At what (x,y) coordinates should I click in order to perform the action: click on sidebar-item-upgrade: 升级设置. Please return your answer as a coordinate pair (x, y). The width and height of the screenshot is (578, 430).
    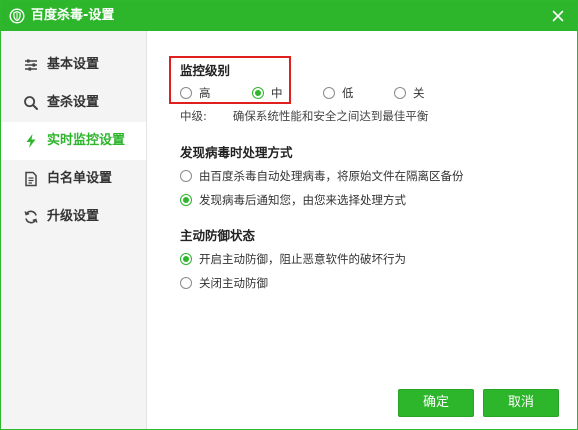
    Looking at the image, I should click on (73, 217).